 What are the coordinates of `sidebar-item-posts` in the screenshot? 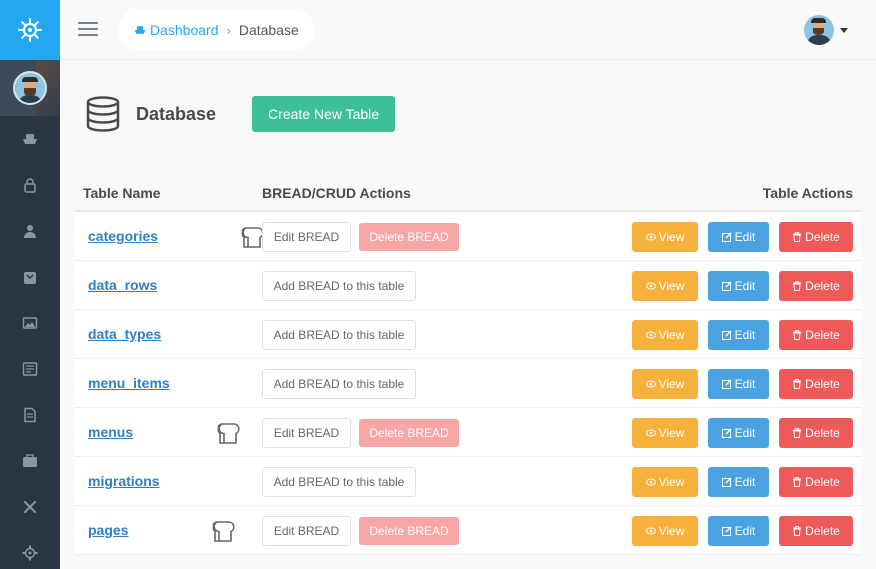 It's located at (30, 323).